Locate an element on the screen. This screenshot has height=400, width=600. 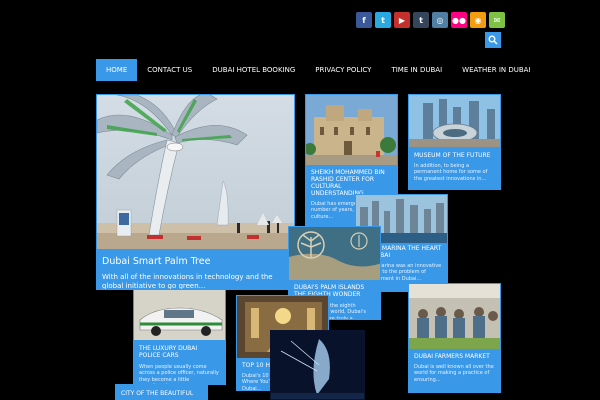
post-image-palm-islands is located at coordinates (334, 253).